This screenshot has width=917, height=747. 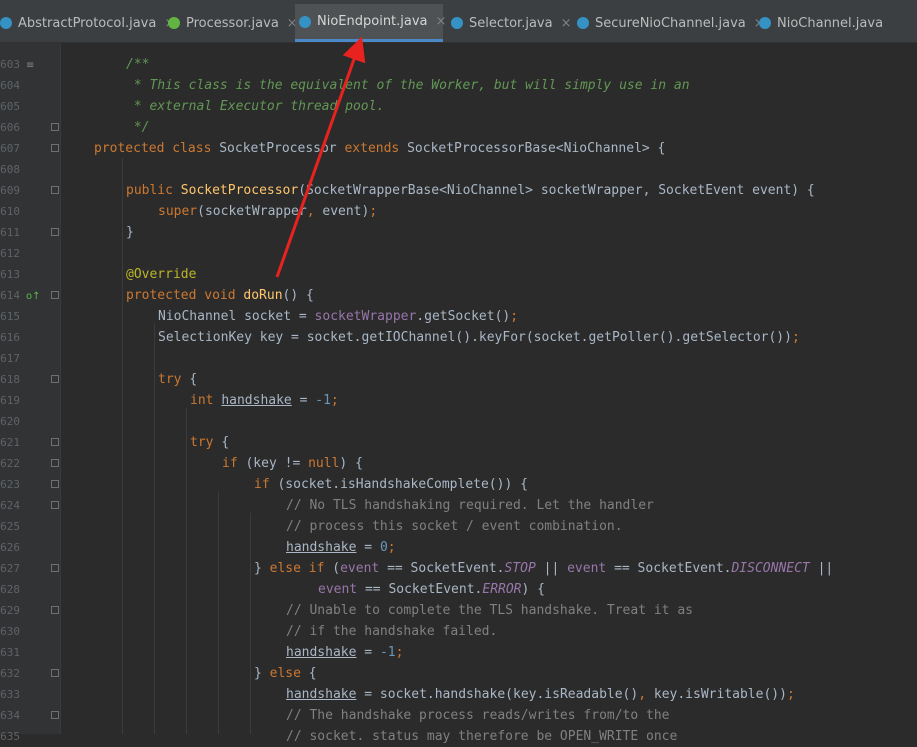 What do you see at coordinates (320, 157) in the screenshot?
I see `annotation-arrow` at bounding box center [320, 157].